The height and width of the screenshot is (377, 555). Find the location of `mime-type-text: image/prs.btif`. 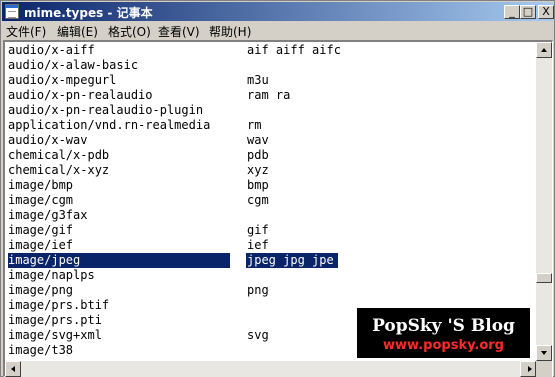

mime-type-text: image/prs.btif is located at coordinates (59, 305).